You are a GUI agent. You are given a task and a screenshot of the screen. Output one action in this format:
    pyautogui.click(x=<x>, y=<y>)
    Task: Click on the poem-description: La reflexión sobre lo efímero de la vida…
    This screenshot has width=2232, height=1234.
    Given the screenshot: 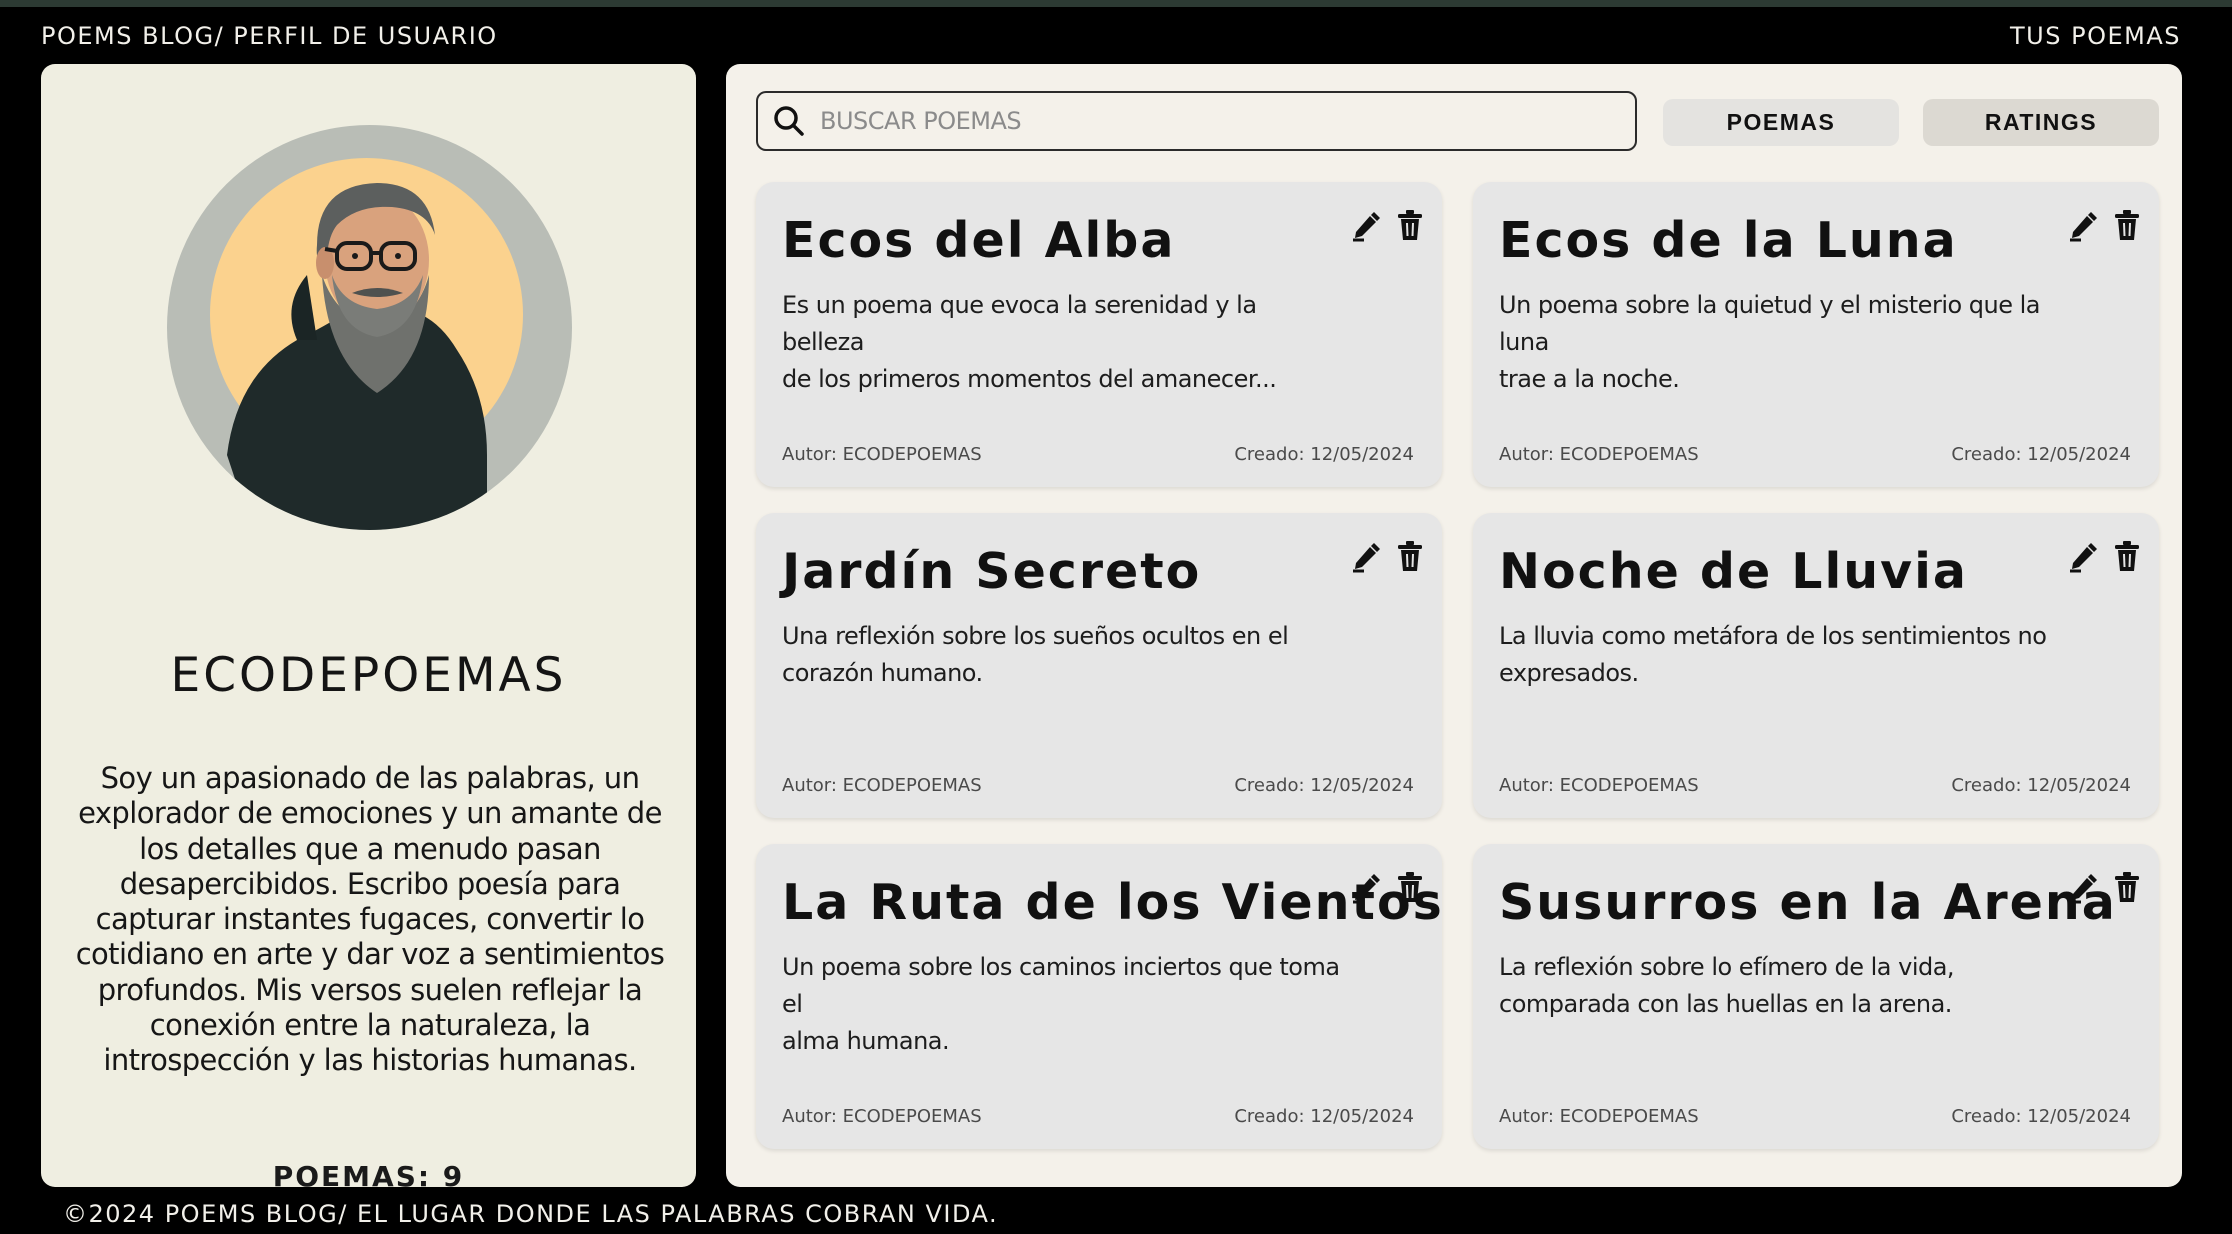 What is the action you would take?
    pyautogui.click(x=1779, y=986)
    